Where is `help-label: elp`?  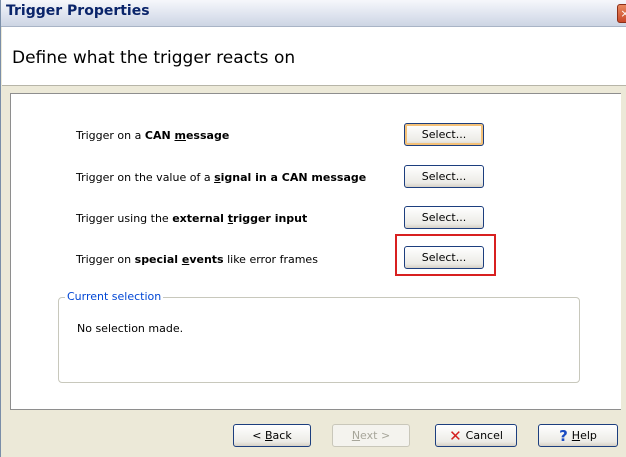
help-label: elp is located at coordinates (588, 435).